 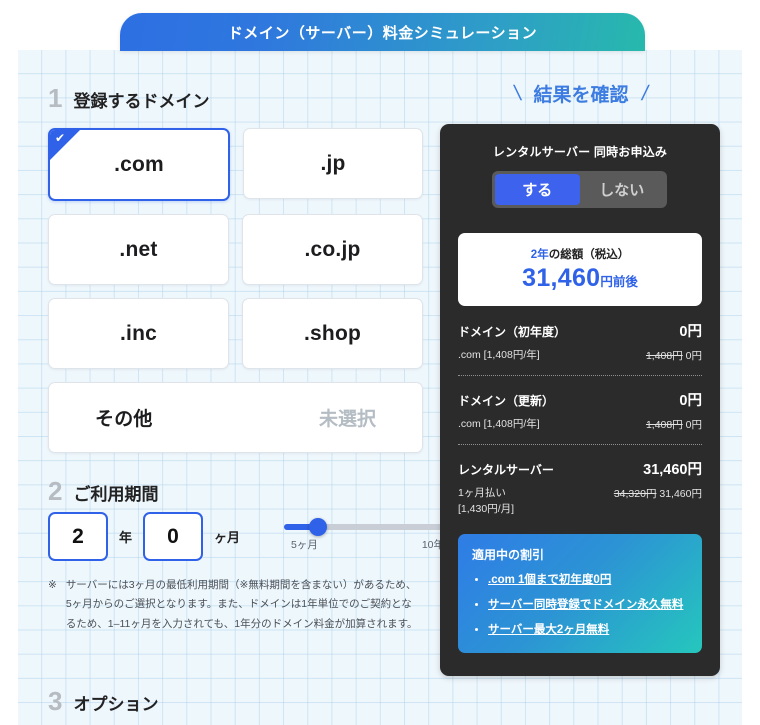 I want to click on total-price-card: 2年の総額（税込） 31,460 円前後, so click(x=580, y=269).